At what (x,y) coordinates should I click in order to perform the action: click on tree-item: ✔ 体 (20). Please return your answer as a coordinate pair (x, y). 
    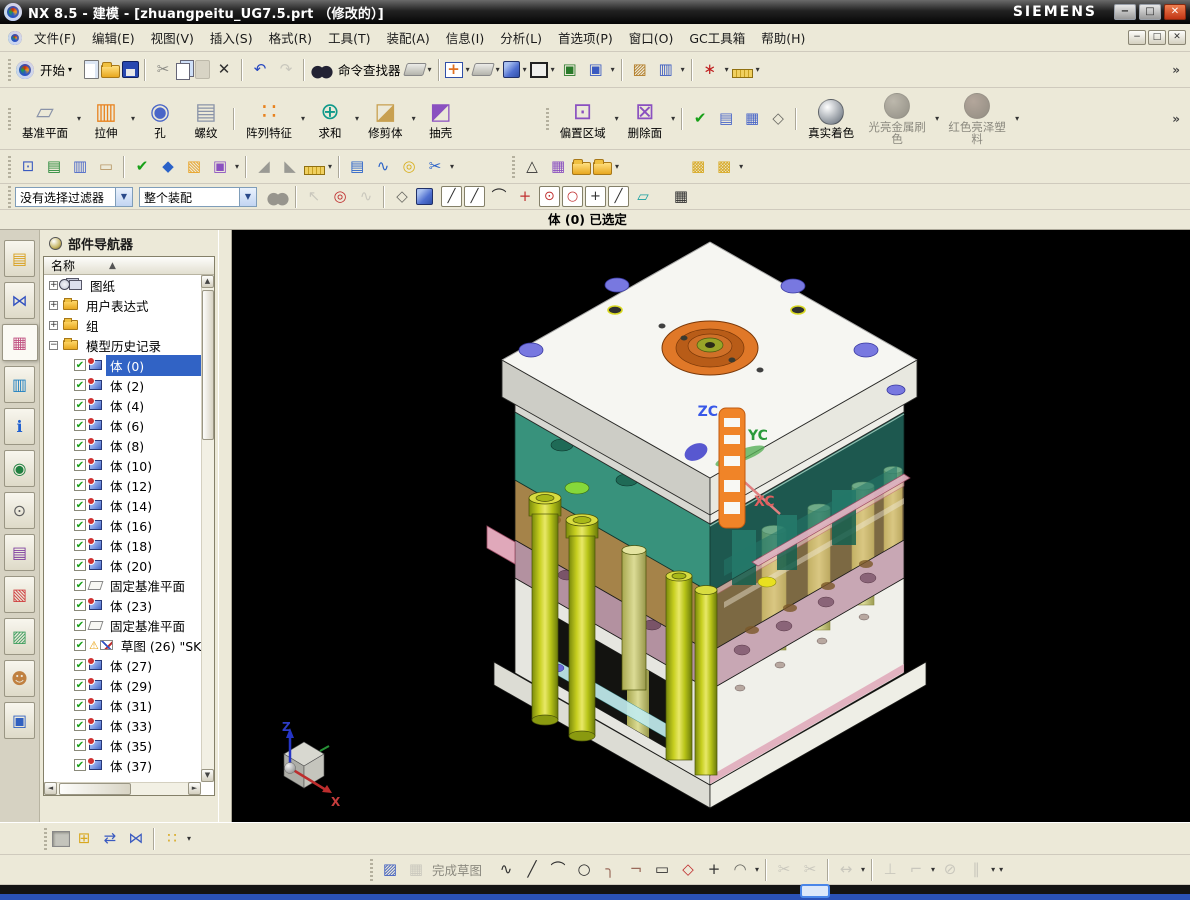
    Looking at the image, I should click on (122, 565).